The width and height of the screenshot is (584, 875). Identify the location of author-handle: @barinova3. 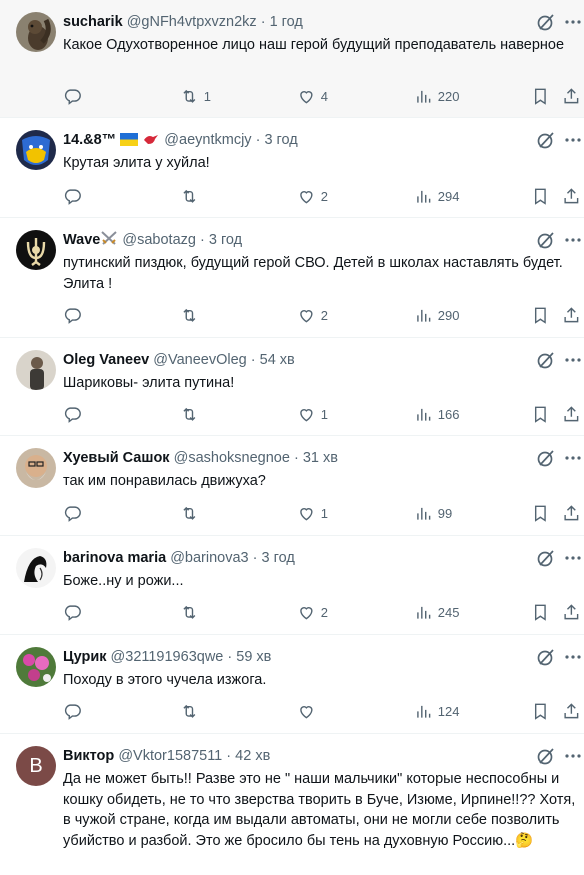
(209, 558).